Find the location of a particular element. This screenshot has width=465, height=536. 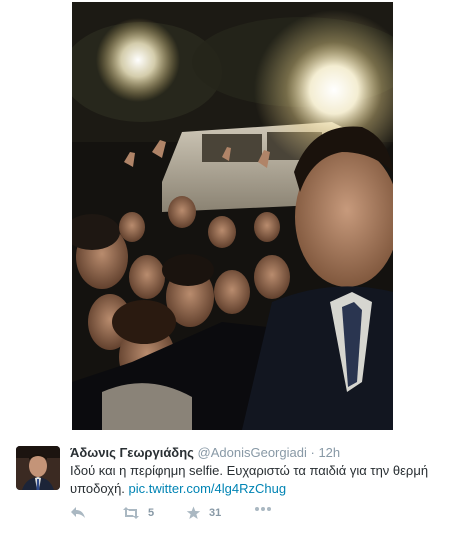

user-handle: @AdonisGeorgiadi is located at coordinates (252, 452).